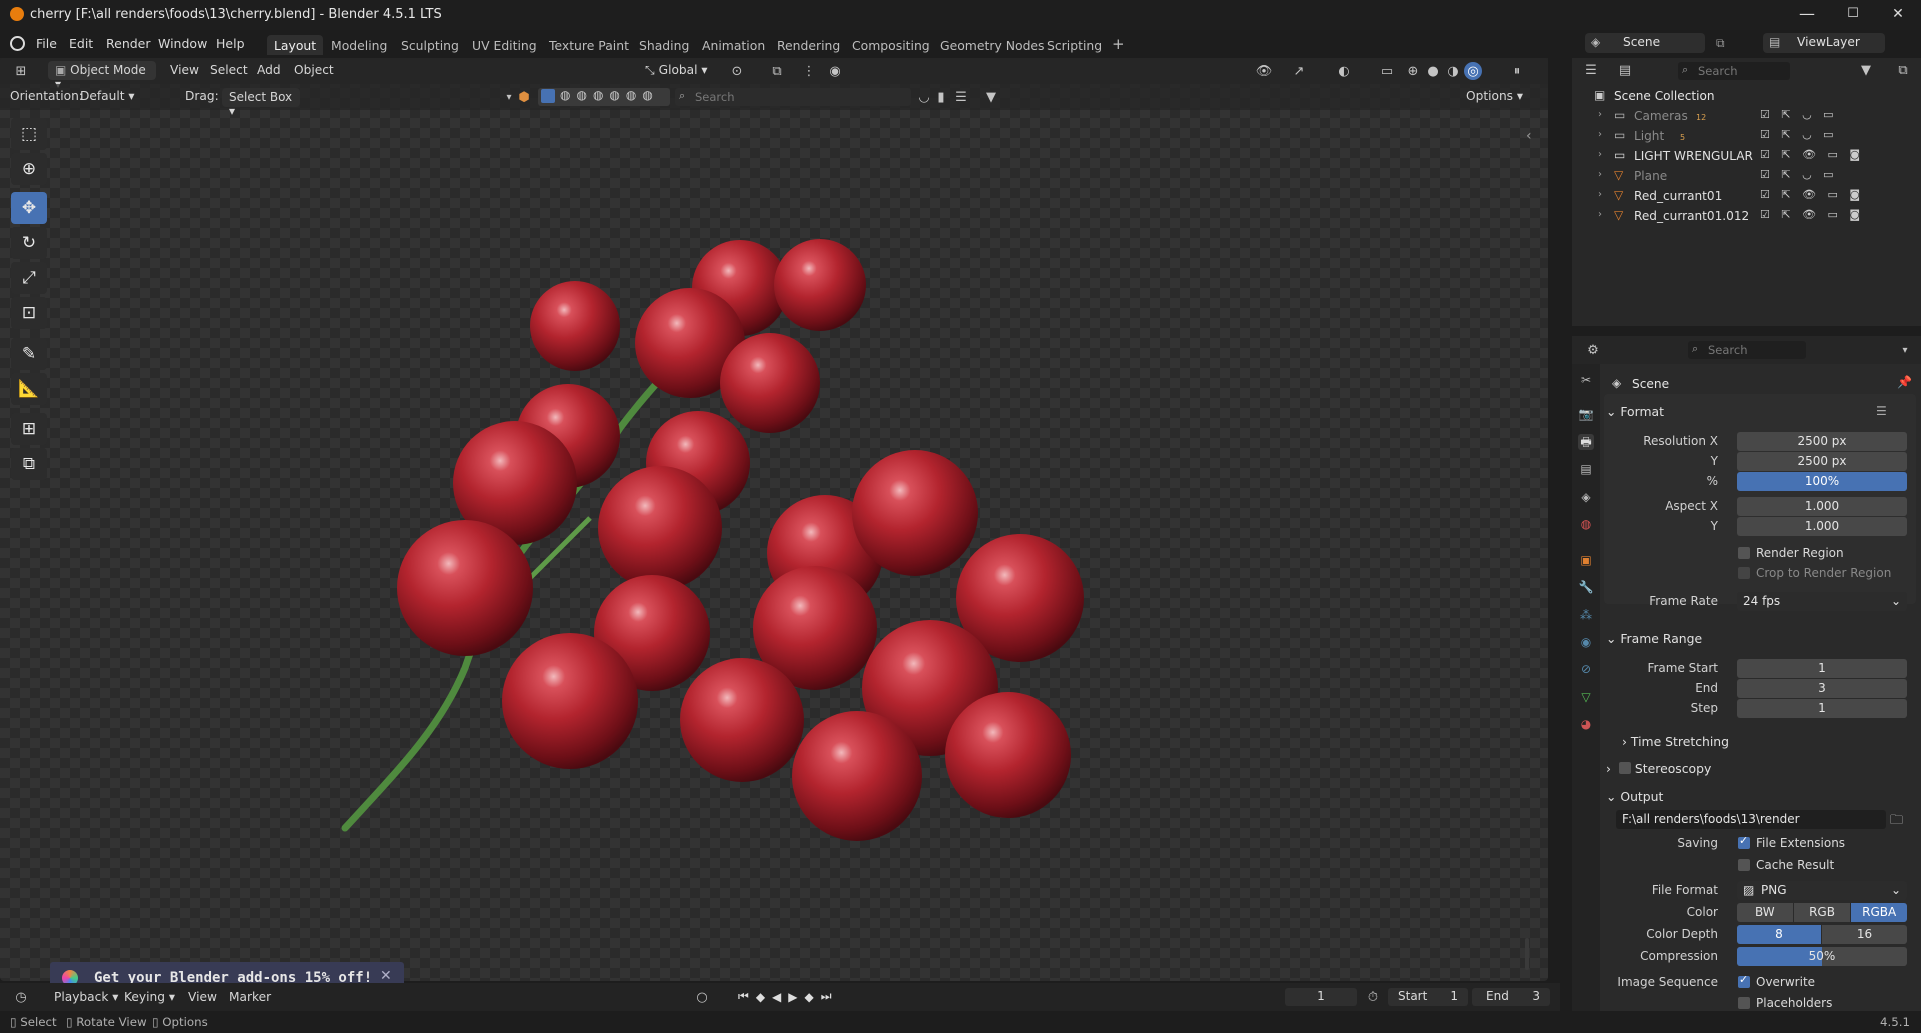 The width and height of the screenshot is (1921, 1033). I want to click on aspect-x-field: 1.000, so click(1822, 506).